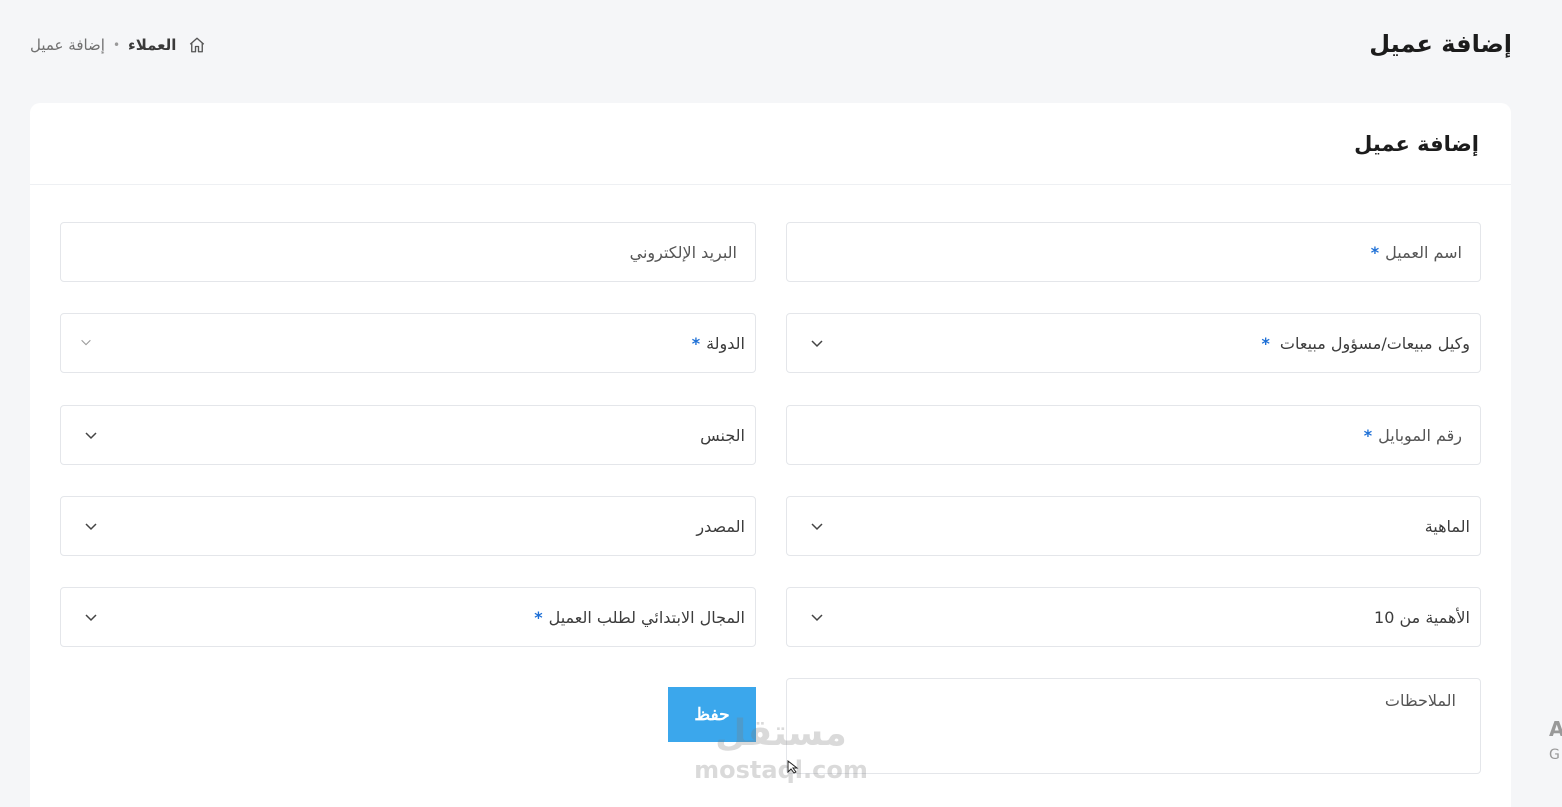  I want to click on sales-agent-label: وكيل مبيعات/مسؤول مبيعات, so click(1374, 343).